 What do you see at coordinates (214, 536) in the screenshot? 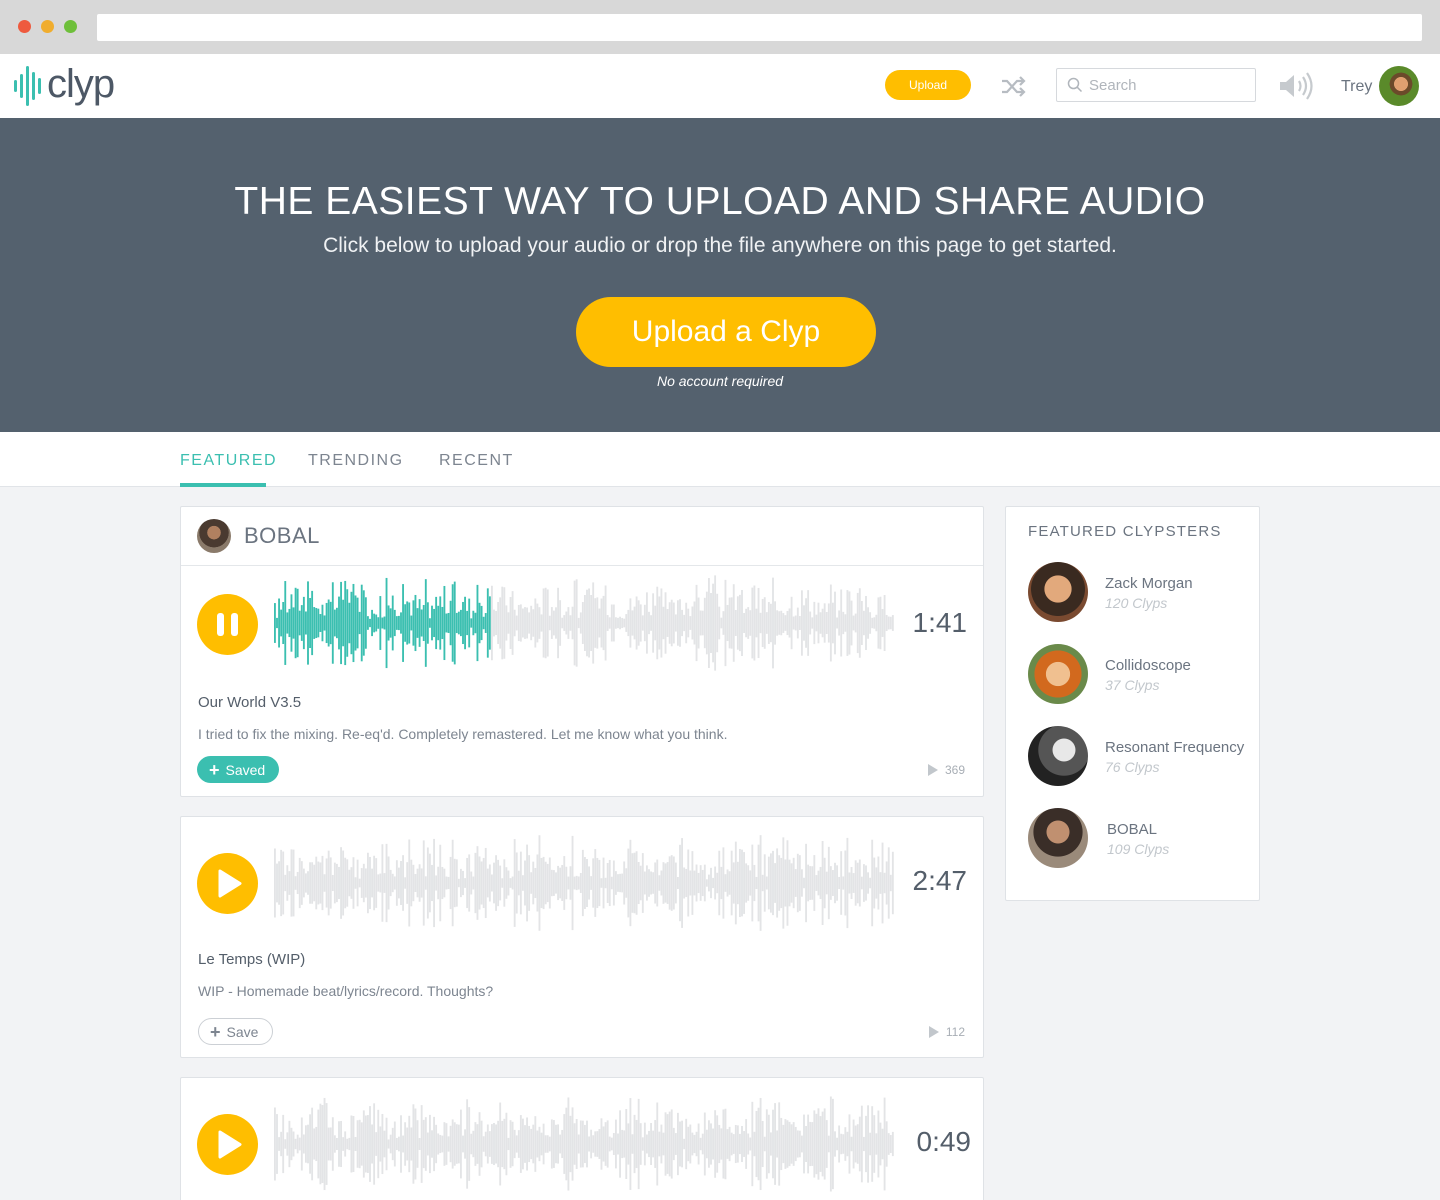
I see `owner-avatar` at bounding box center [214, 536].